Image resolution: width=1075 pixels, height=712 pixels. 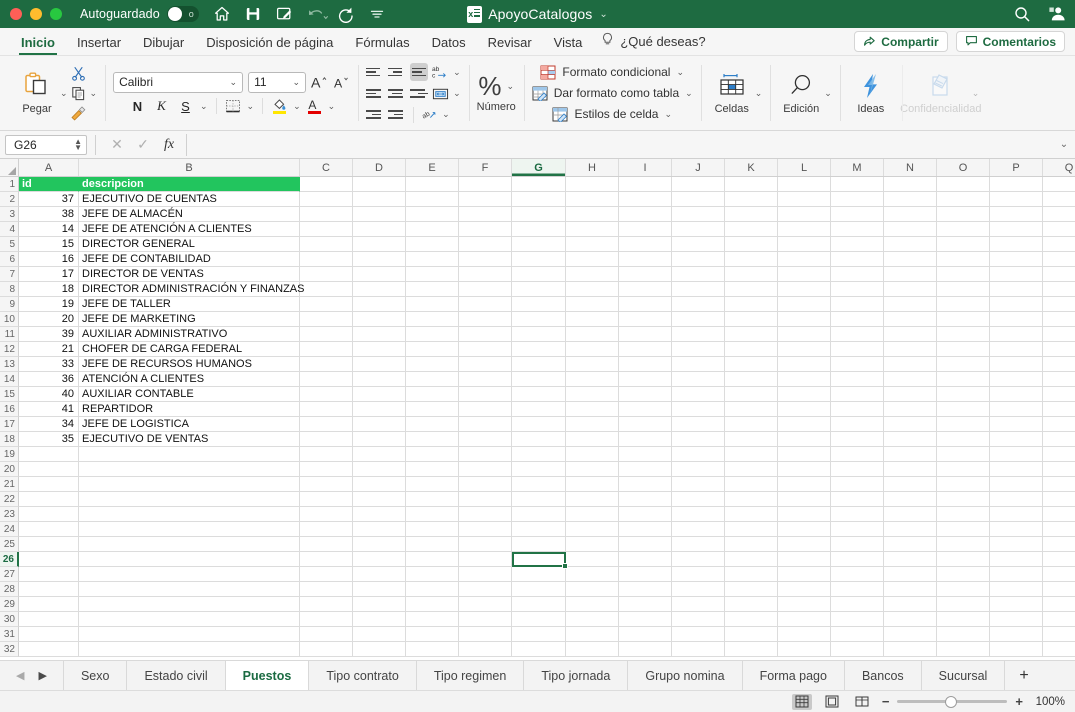 What do you see at coordinates (963, 649) in the screenshot?
I see `cell-O32` at bounding box center [963, 649].